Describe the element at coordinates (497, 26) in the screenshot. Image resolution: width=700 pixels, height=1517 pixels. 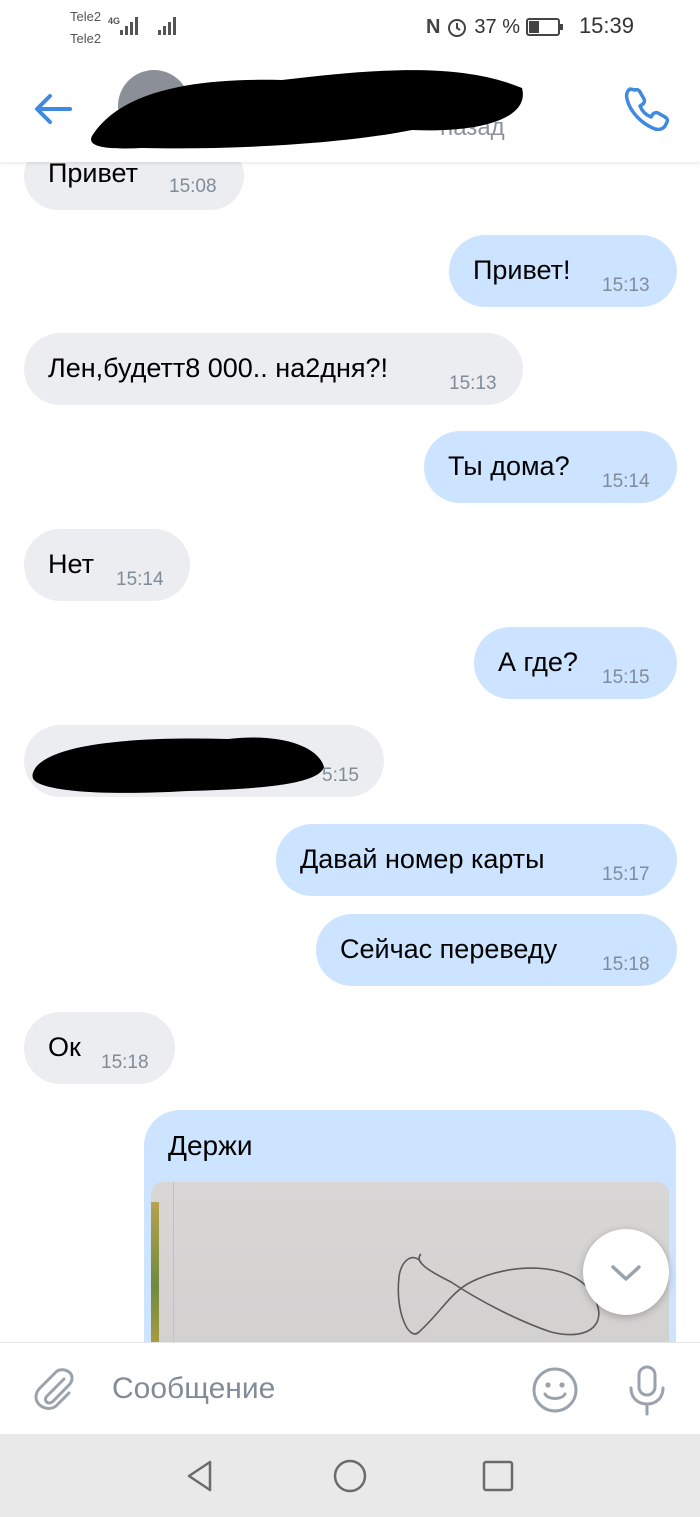
I see `battery-percent: 37 %` at that location.